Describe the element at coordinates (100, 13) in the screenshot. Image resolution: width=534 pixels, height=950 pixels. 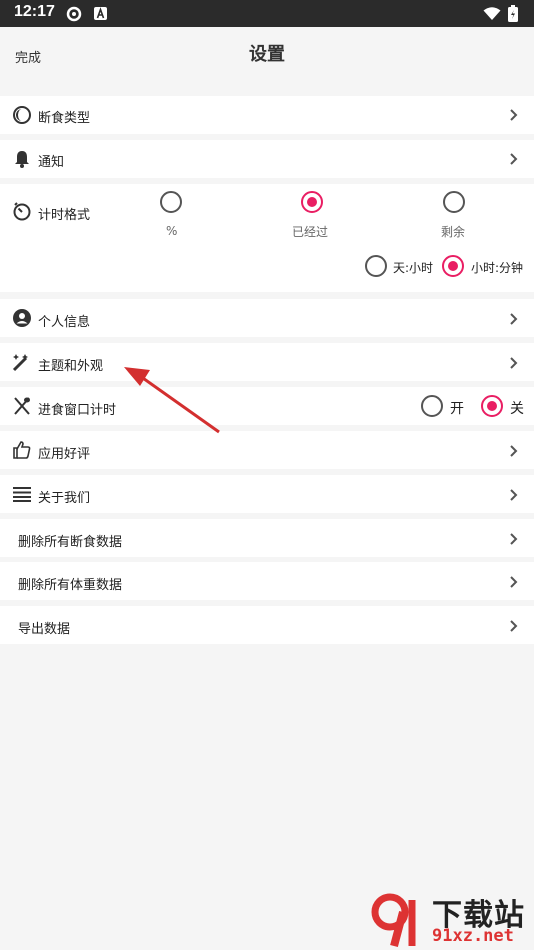
I see `app-a-icon` at that location.